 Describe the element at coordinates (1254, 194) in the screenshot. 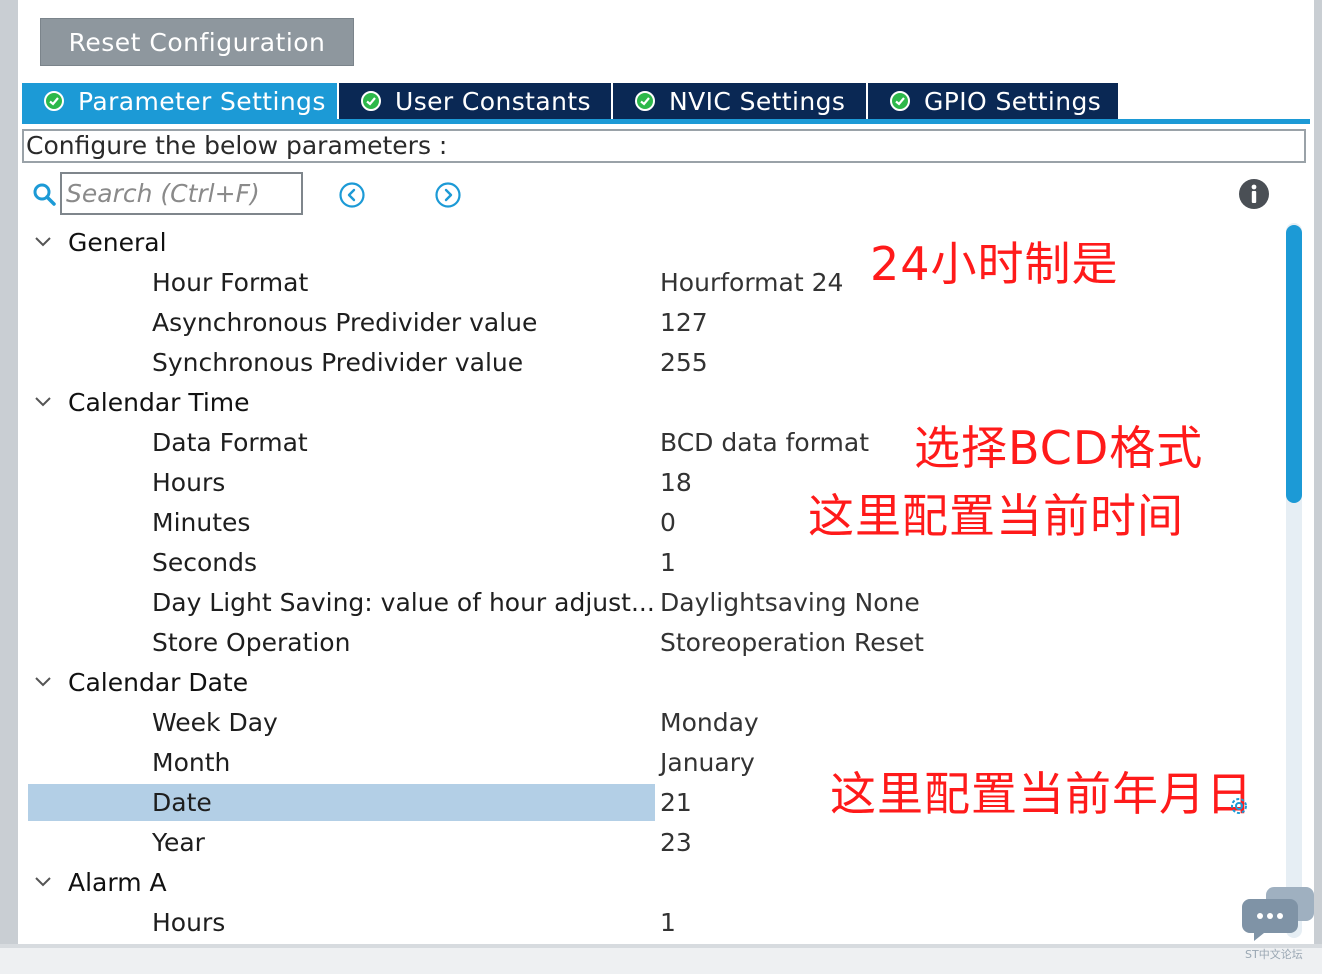

I see `info-icon` at that location.